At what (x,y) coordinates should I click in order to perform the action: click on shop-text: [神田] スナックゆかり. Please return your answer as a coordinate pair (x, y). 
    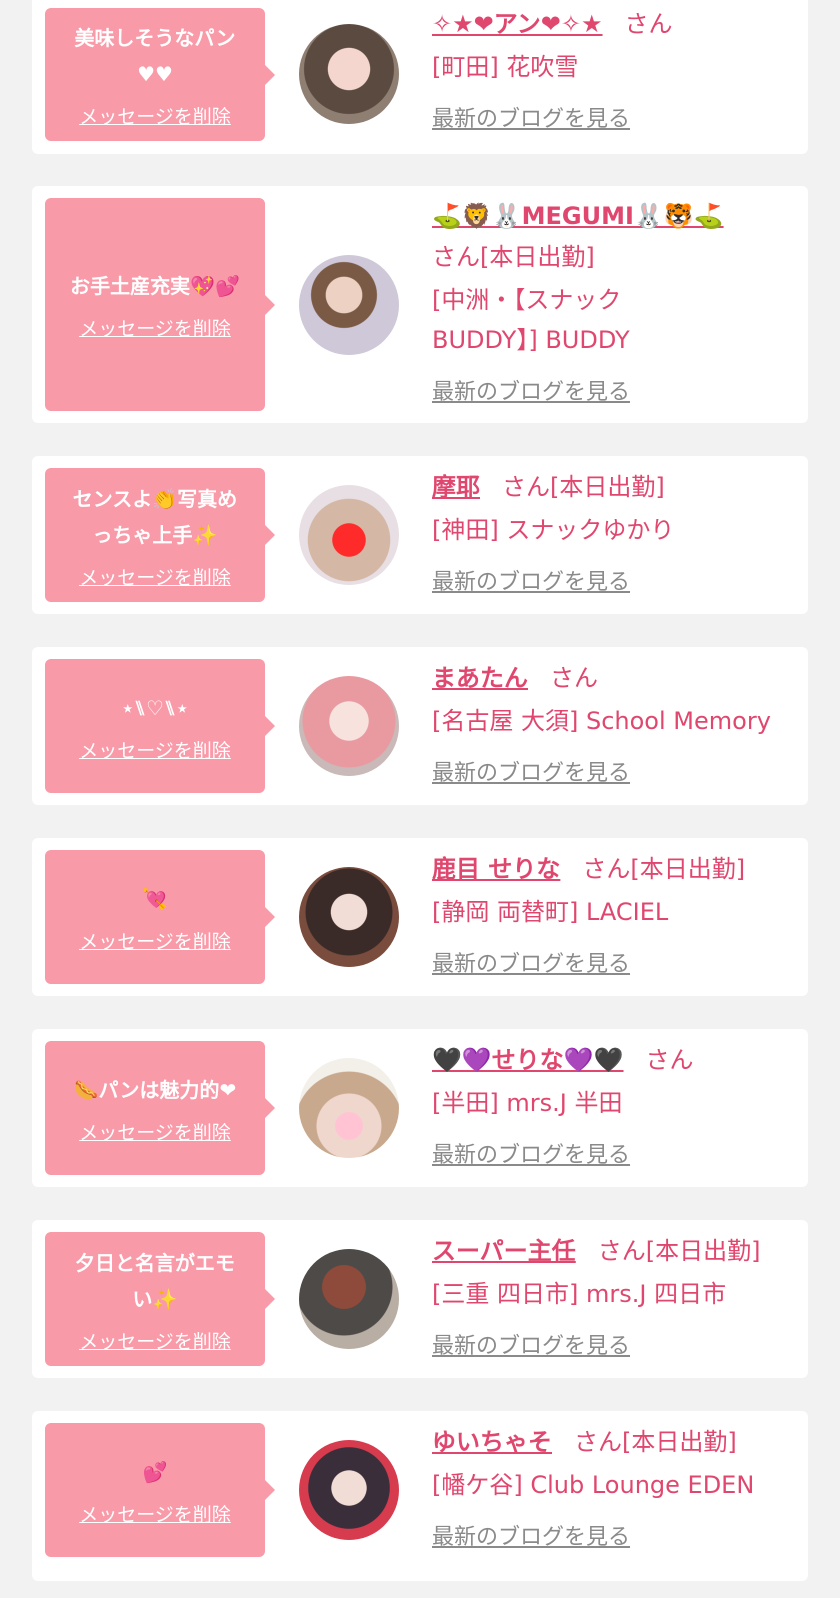
    Looking at the image, I should click on (553, 530).